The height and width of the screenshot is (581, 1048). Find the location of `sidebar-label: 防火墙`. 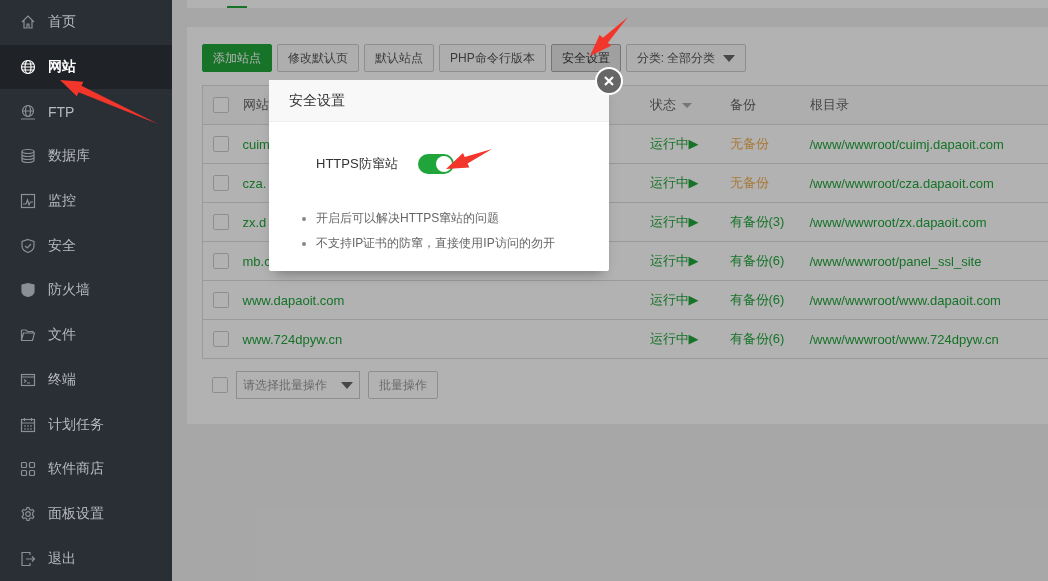

sidebar-label: 防火墙 is located at coordinates (69, 290).